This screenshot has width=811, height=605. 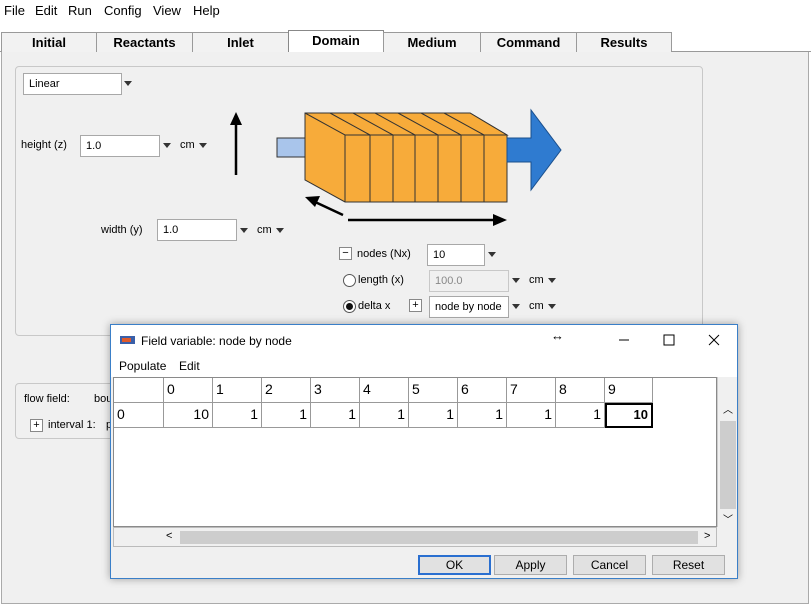 What do you see at coordinates (374, 306) in the screenshot?
I see `deltax-label: delta x` at bounding box center [374, 306].